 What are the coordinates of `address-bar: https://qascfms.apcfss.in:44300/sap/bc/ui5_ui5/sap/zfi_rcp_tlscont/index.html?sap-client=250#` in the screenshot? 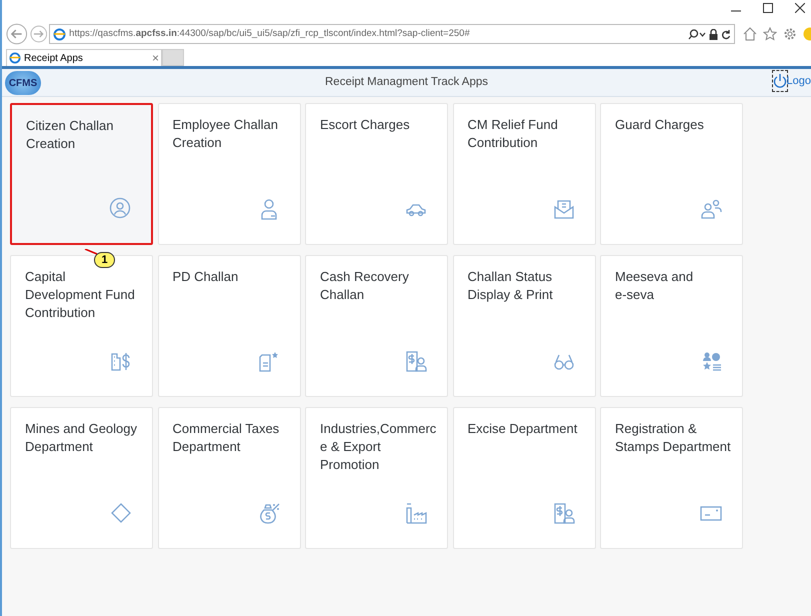 It's located at (392, 34).